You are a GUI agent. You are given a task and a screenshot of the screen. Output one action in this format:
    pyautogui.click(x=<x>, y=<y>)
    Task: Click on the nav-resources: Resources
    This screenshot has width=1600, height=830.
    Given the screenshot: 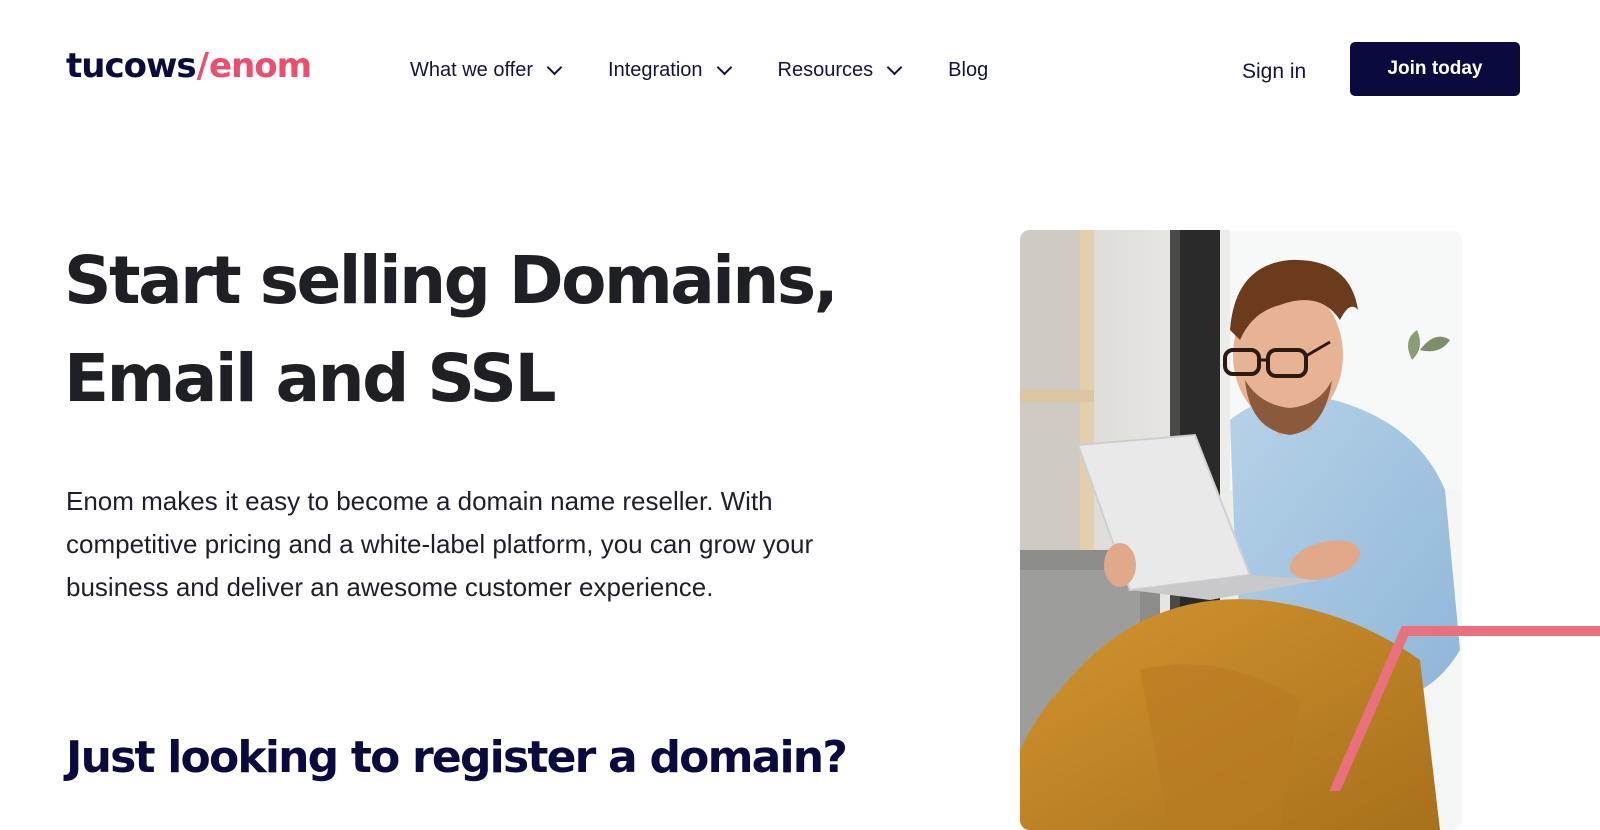 What is the action you would take?
    pyautogui.click(x=840, y=70)
    